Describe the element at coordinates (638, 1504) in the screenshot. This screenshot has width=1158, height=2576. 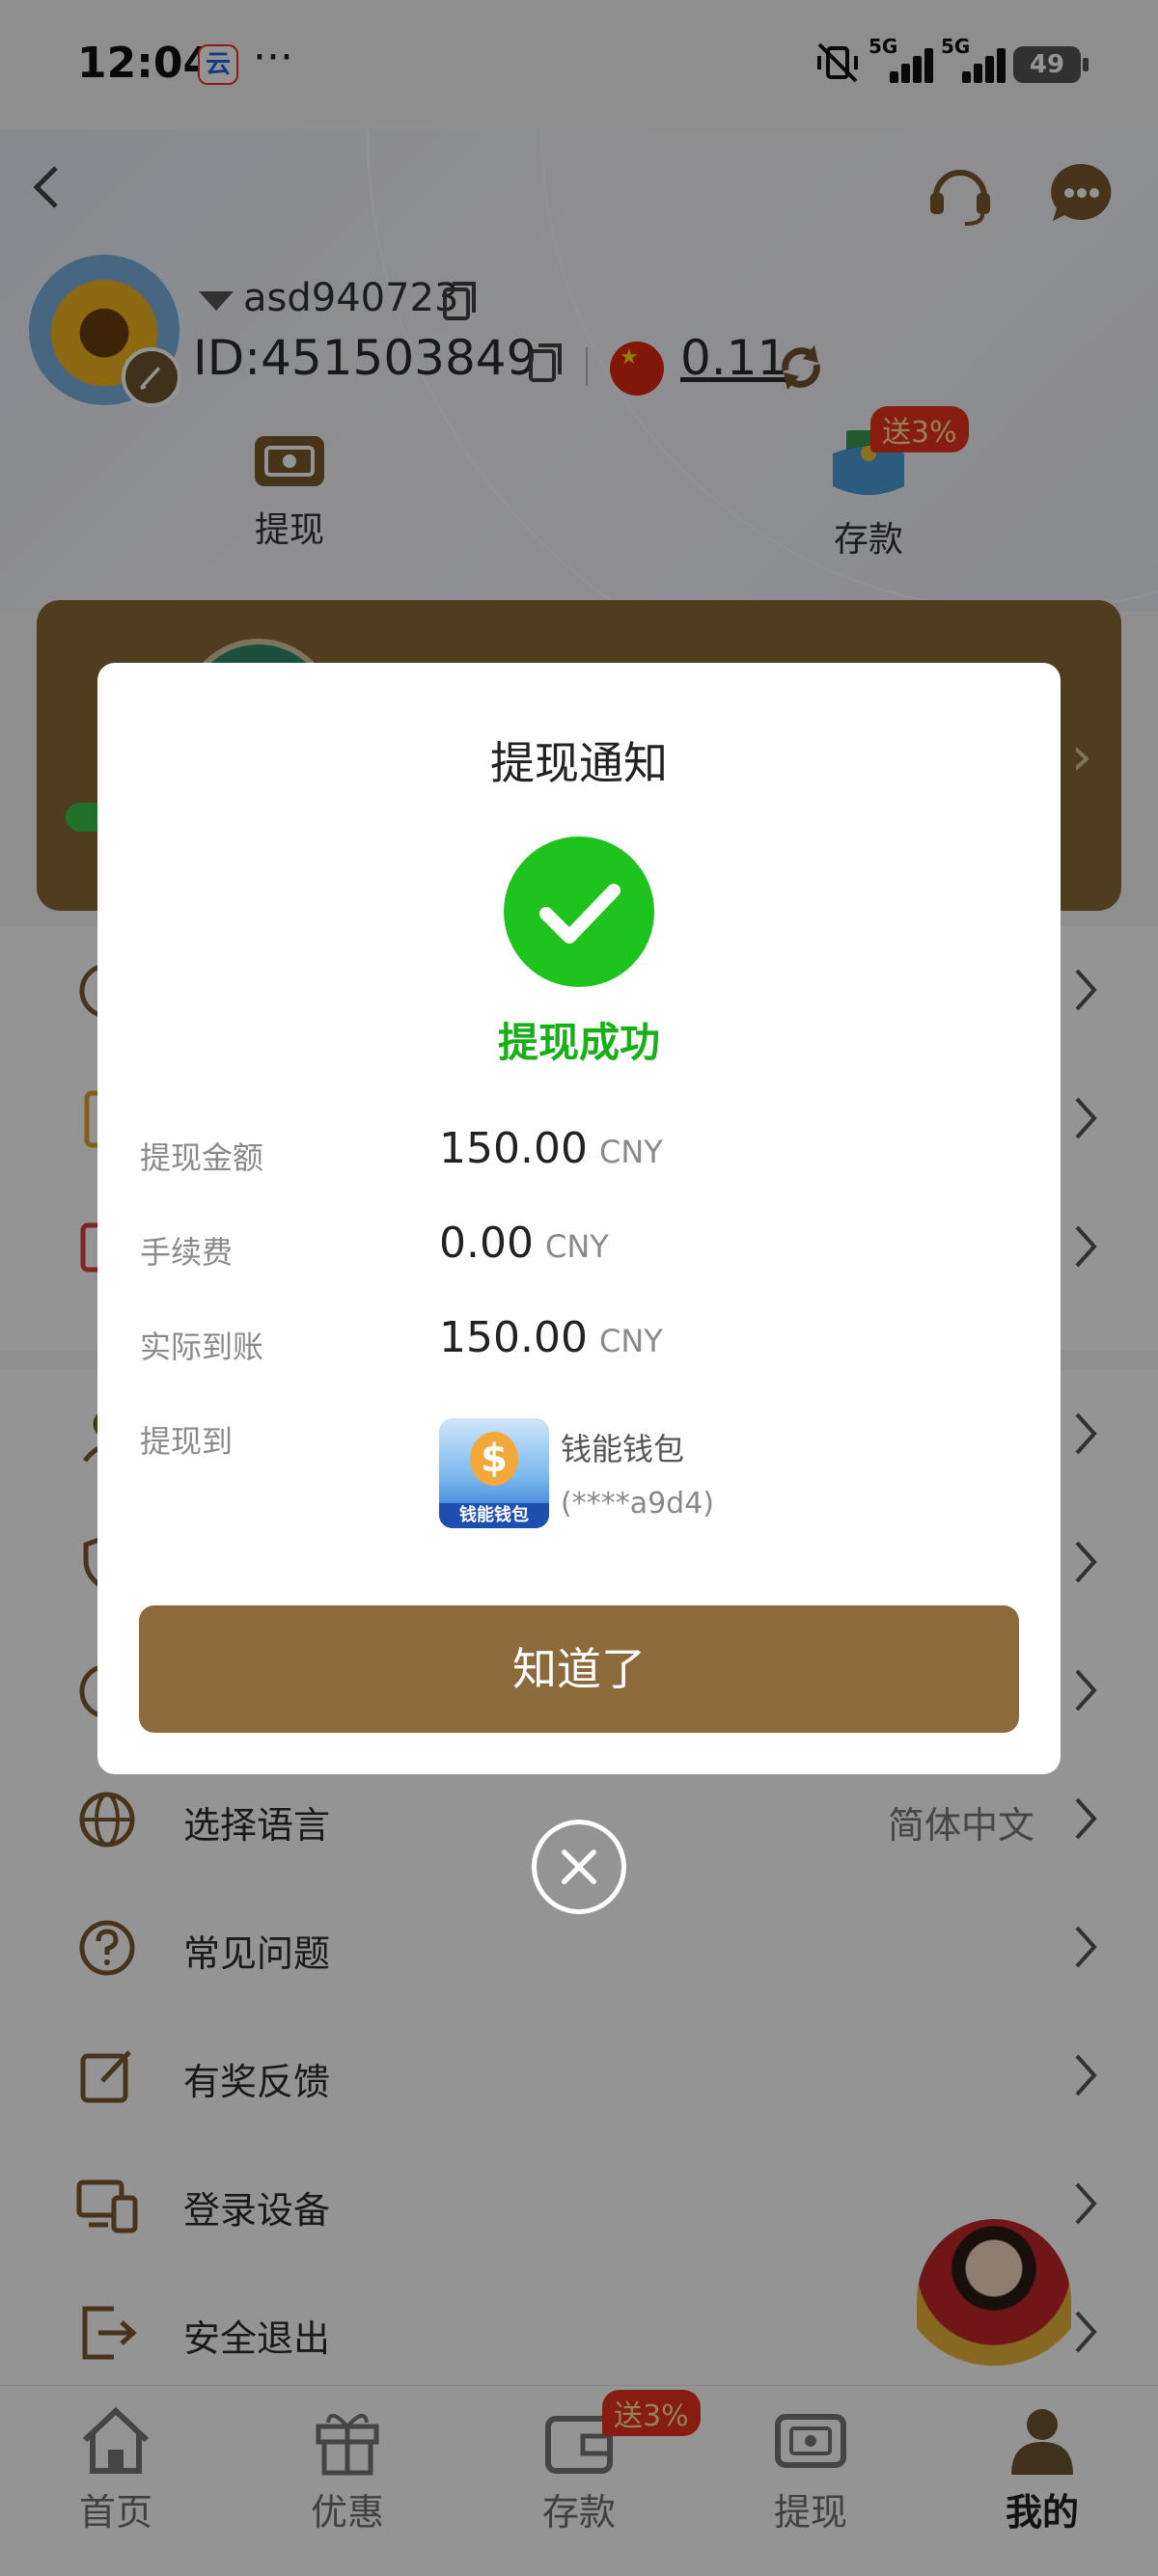
I see `wallet-account: (****a9d4)` at that location.